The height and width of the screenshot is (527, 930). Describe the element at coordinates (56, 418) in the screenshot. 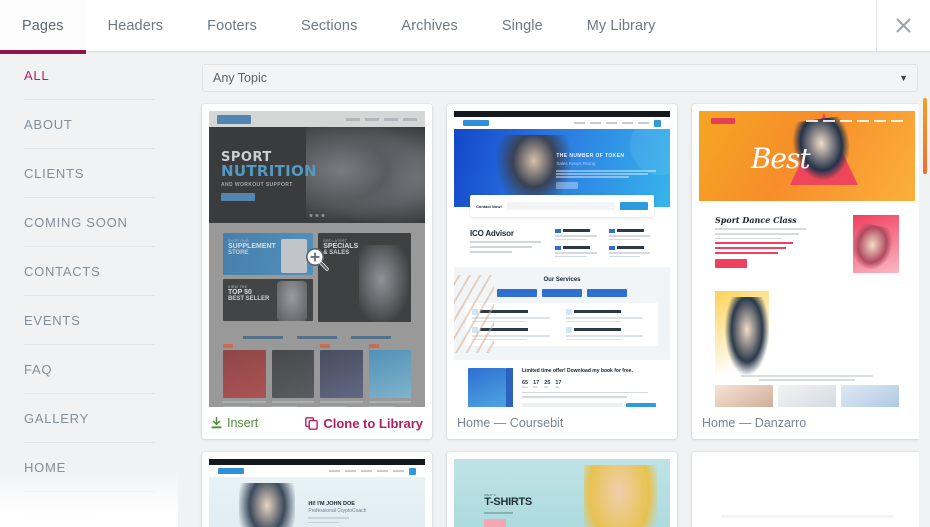

I see `sidebar-item-gallery-label: GALLERY` at that location.